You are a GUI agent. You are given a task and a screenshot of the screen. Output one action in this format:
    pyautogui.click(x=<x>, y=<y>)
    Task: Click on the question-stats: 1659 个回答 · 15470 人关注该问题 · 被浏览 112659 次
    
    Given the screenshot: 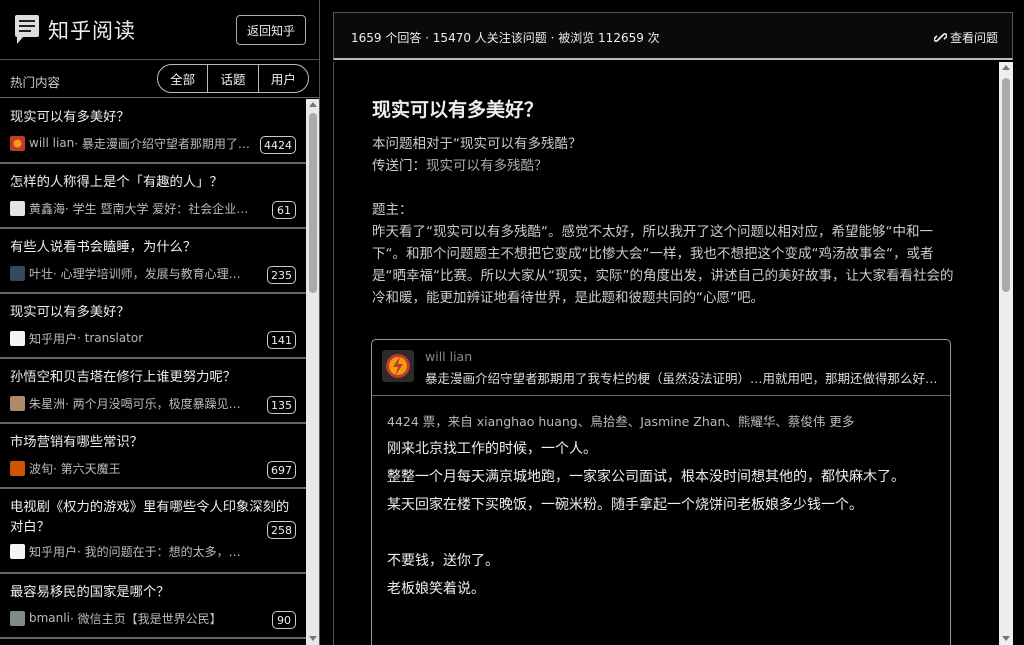 What is the action you would take?
    pyautogui.click(x=505, y=38)
    